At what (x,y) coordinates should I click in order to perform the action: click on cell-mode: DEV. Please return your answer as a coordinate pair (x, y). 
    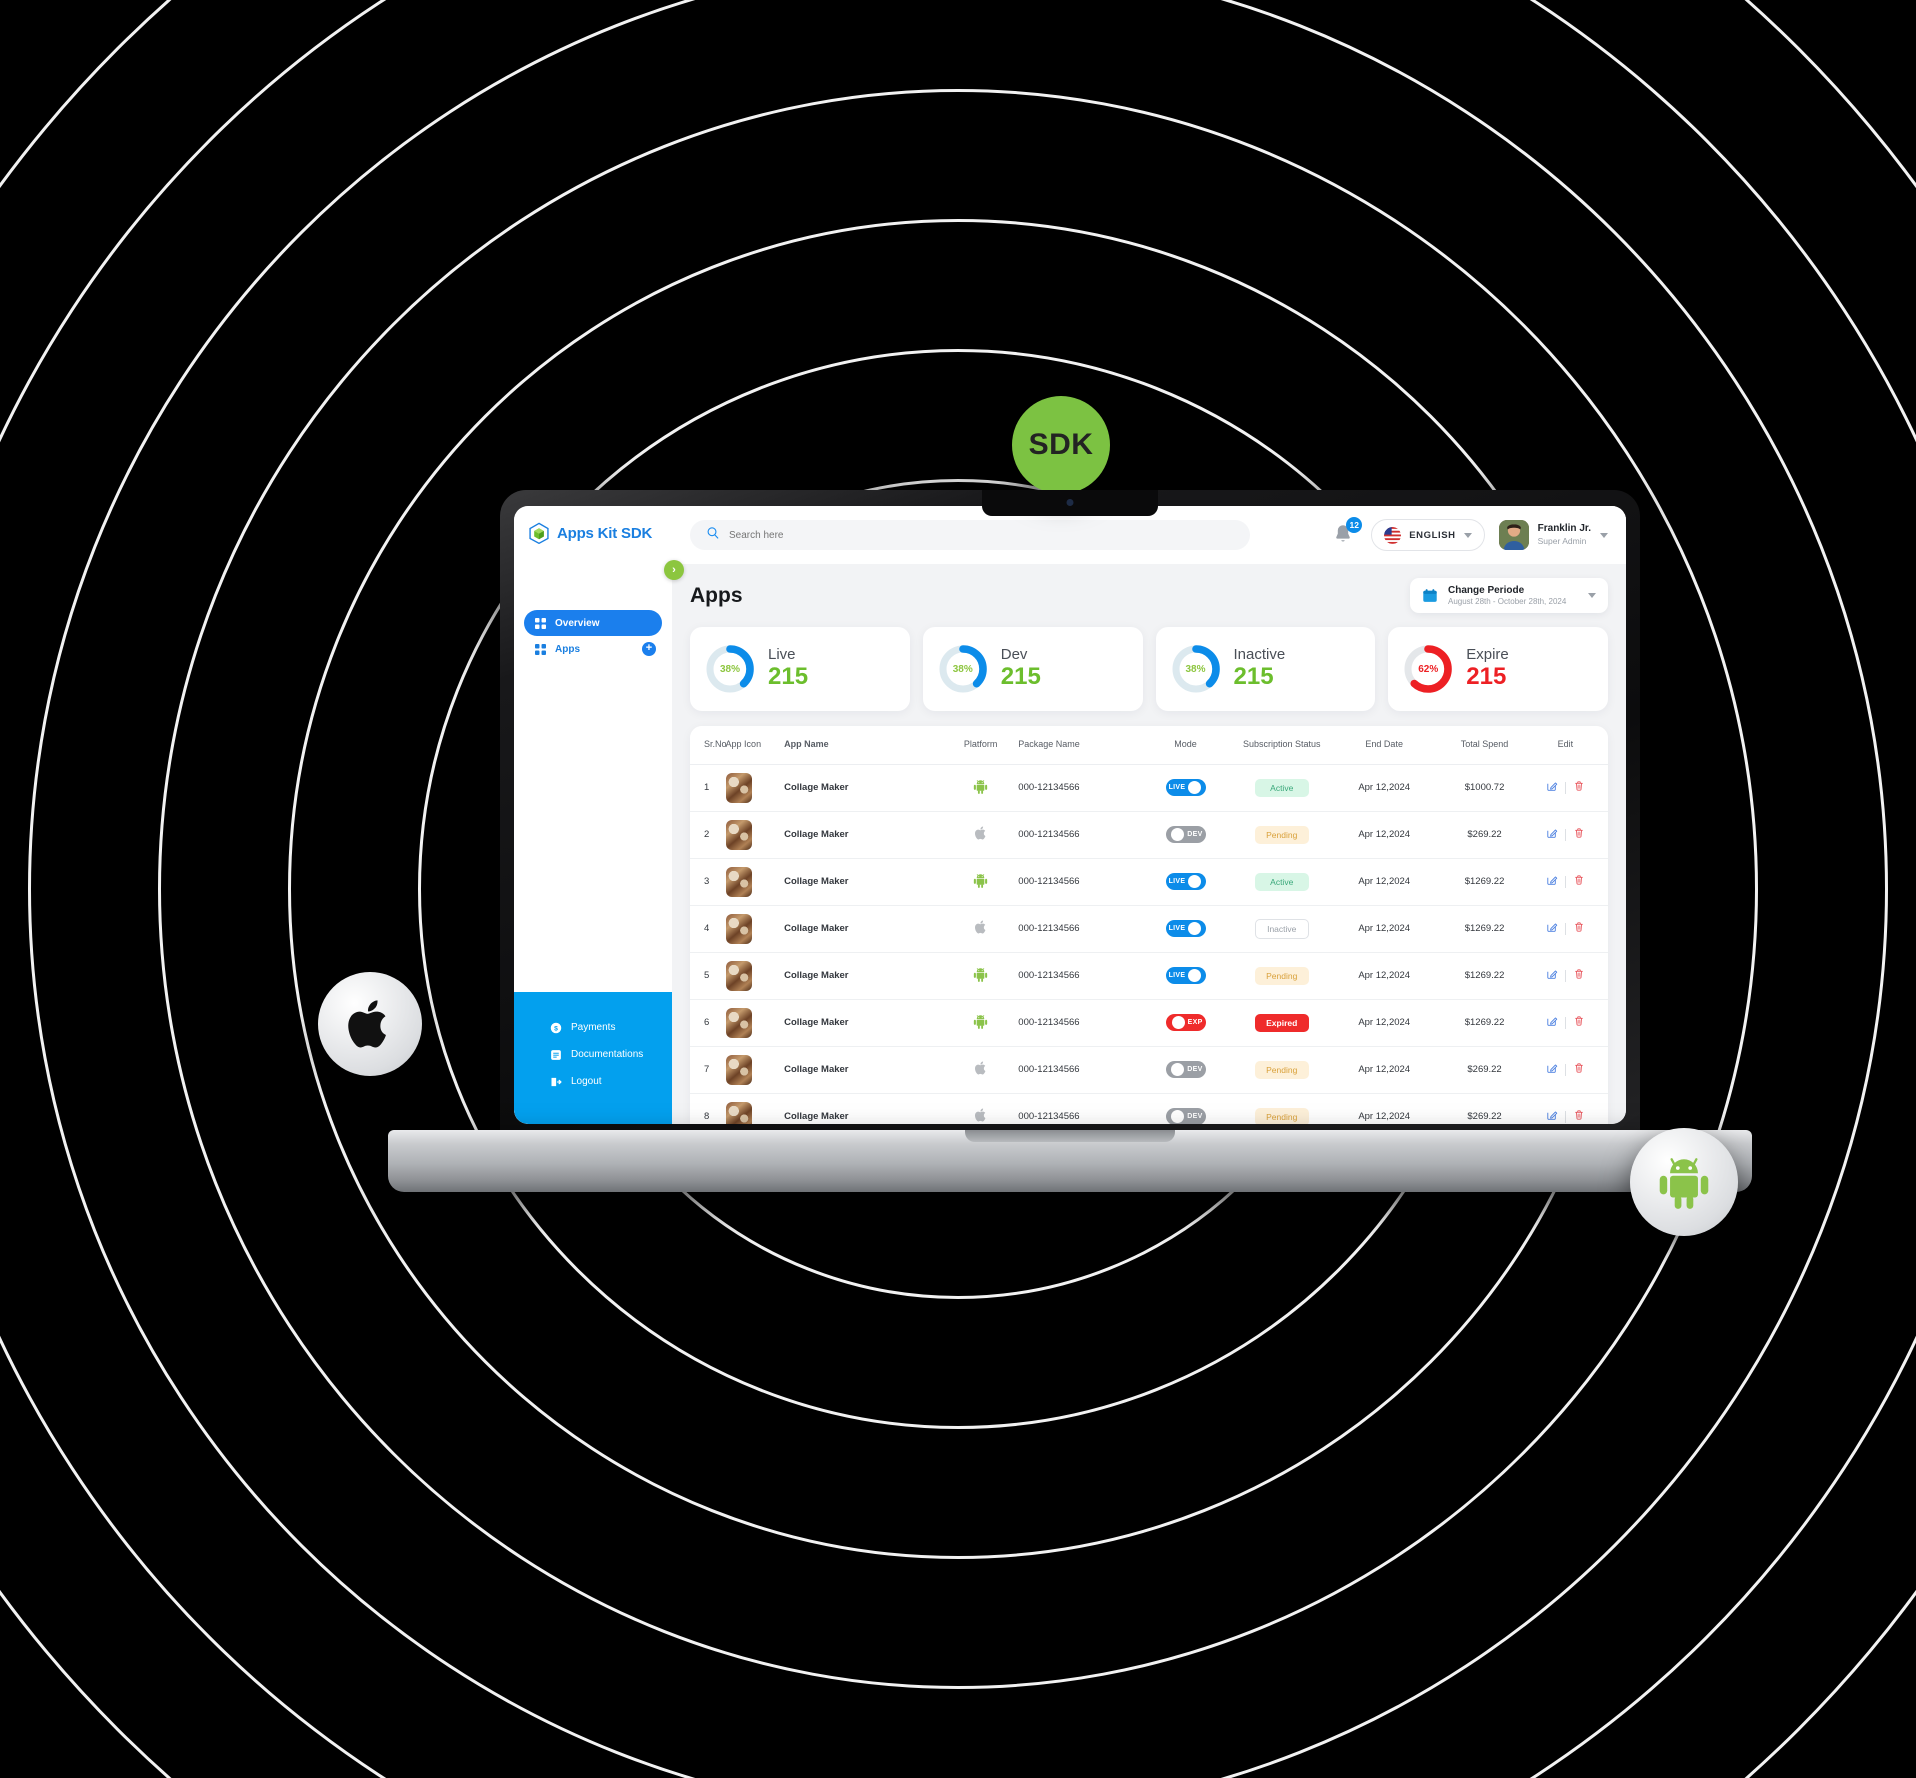
    Looking at the image, I should click on (1185, 835).